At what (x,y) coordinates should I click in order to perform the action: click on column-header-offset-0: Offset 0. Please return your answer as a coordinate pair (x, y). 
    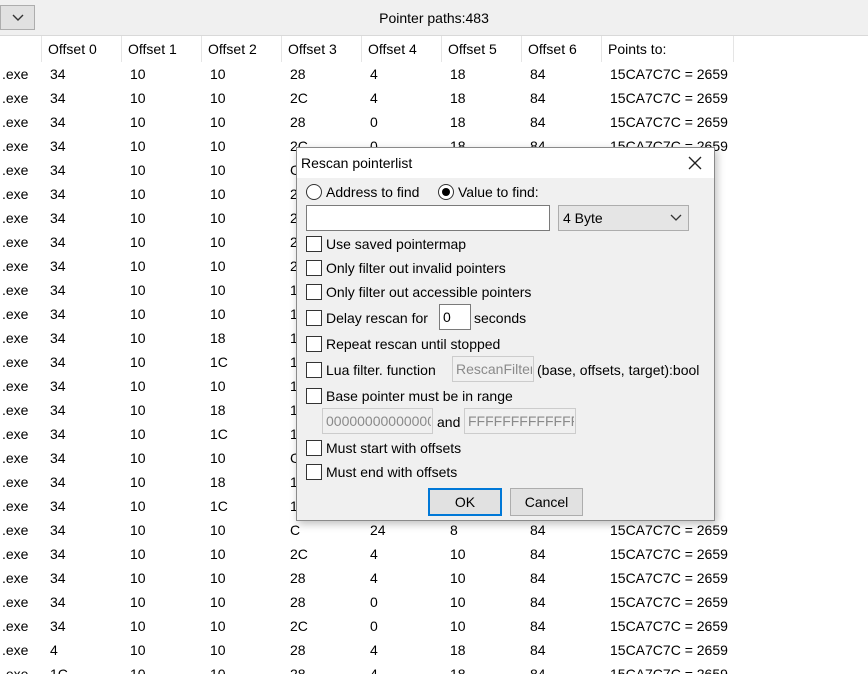
    Looking at the image, I should click on (82, 49).